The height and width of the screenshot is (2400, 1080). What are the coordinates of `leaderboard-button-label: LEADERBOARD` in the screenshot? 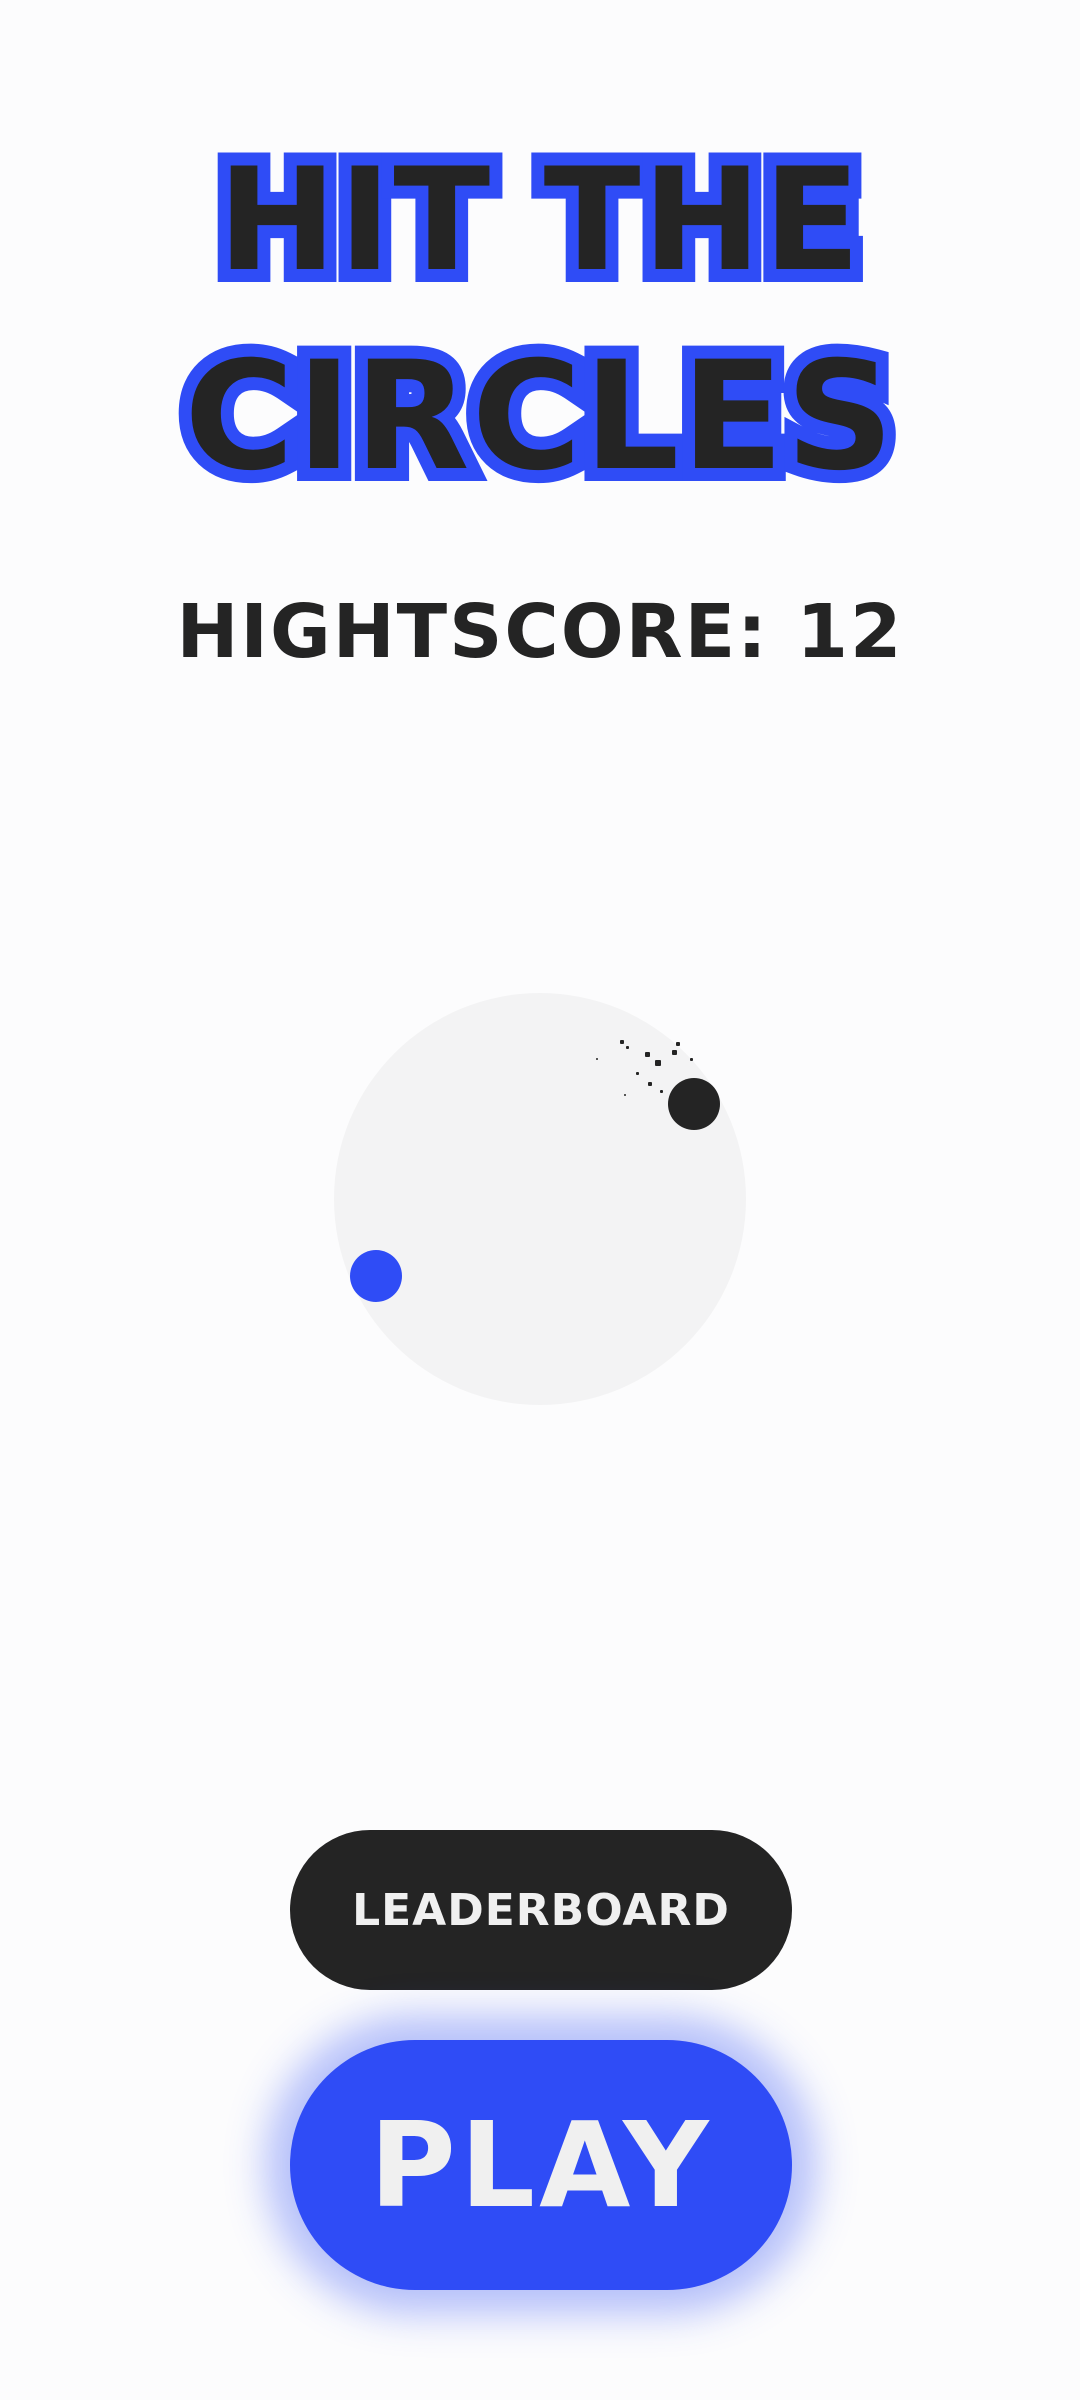 It's located at (541, 1910).